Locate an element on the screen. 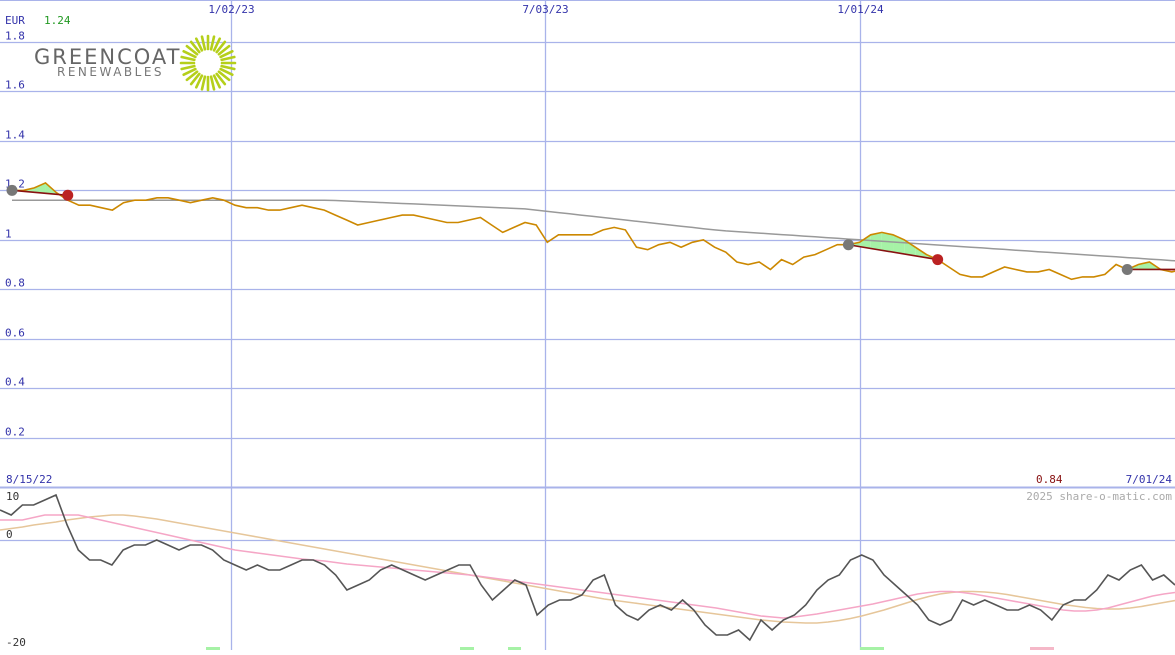  lower-y-tick-label: -20 is located at coordinates (16, 642).